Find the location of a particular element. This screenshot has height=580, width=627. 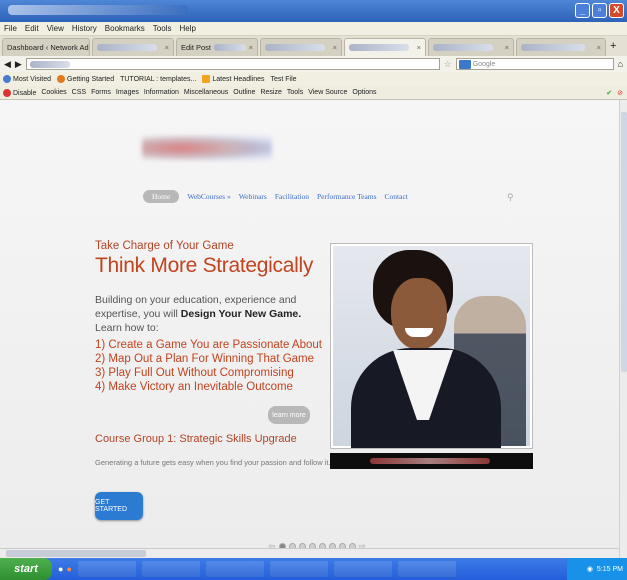

devbar-tools: Tools is located at coordinates (295, 92).